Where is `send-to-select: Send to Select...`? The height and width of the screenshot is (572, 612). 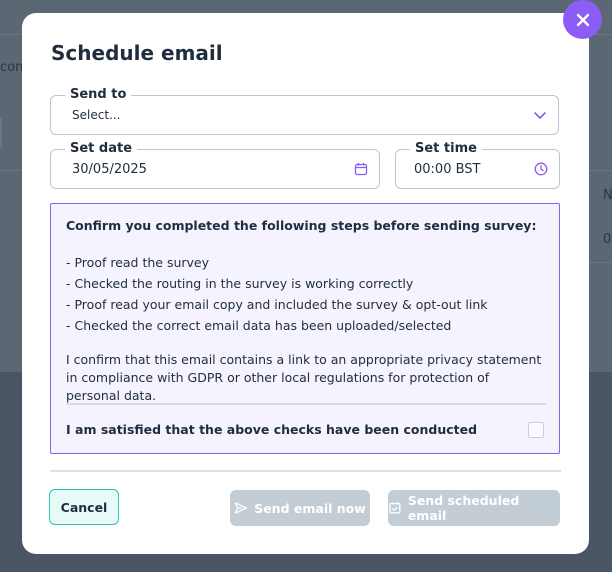 send-to-select: Send to Select... is located at coordinates (304, 110).